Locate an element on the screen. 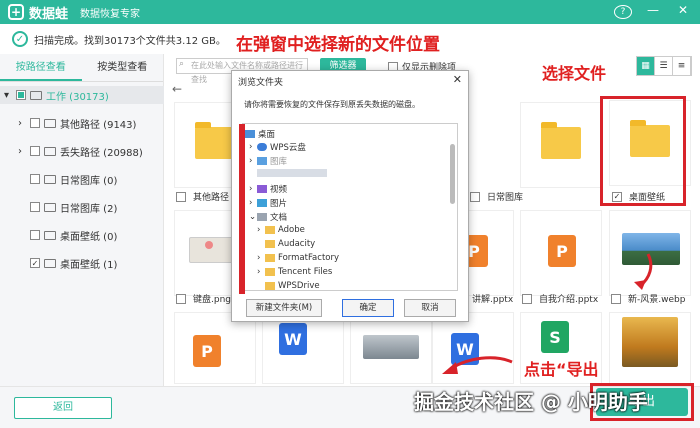  checkbox-checked: ✓ is located at coordinates (35, 263).